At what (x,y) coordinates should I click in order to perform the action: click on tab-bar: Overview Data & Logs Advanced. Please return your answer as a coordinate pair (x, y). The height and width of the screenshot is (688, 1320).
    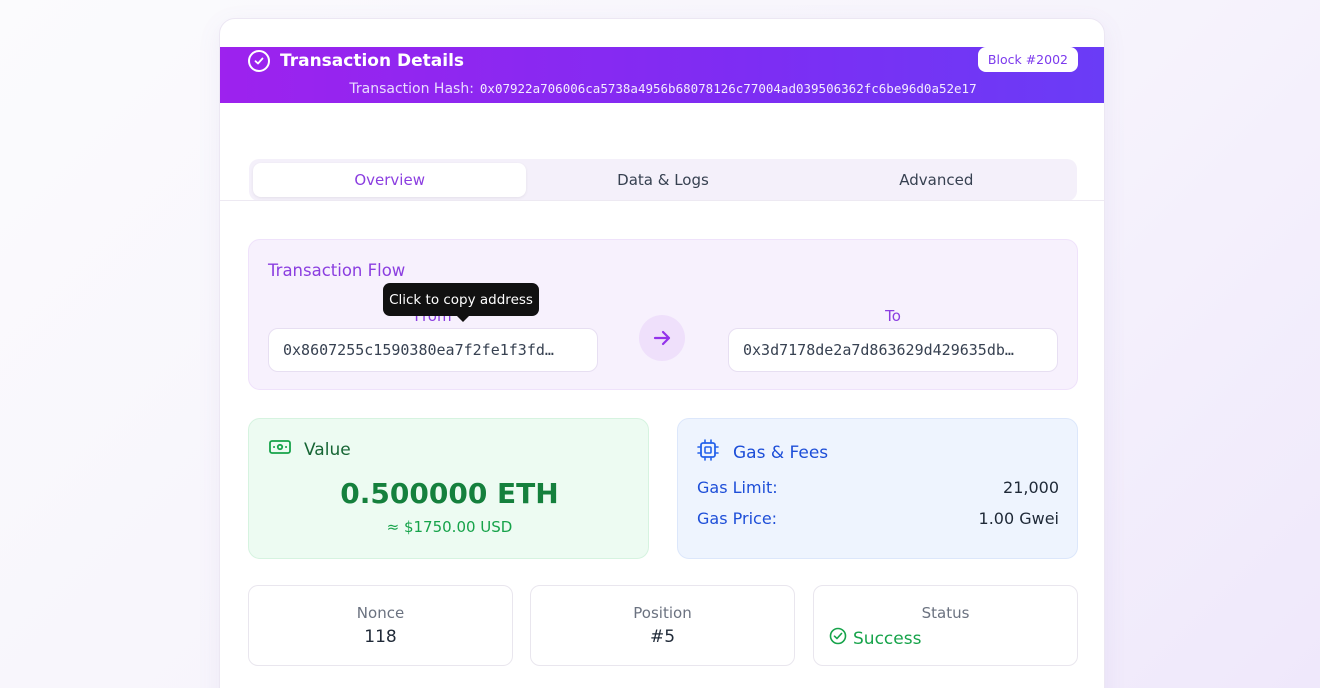
    Looking at the image, I should click on (663, 180).